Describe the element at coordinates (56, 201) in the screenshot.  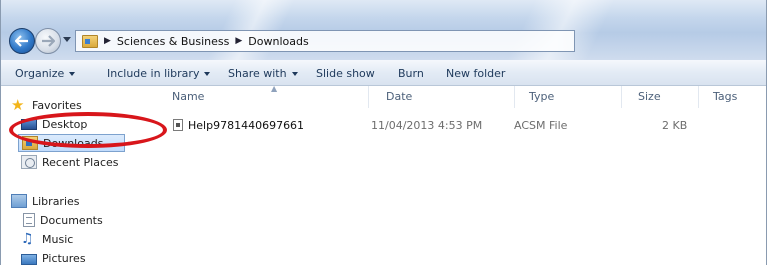
I see `nav-libraries-label: Libraries` at that location.